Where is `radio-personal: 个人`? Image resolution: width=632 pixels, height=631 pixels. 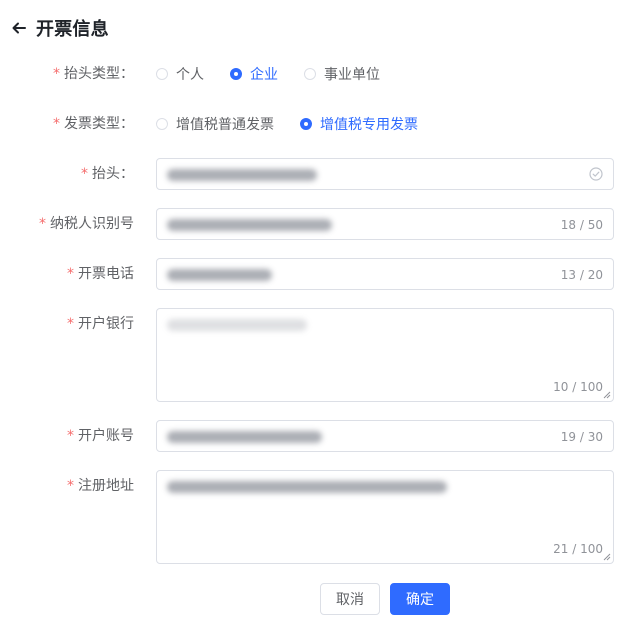
radio-personal: 个人 is located at coordinates (180, 74).